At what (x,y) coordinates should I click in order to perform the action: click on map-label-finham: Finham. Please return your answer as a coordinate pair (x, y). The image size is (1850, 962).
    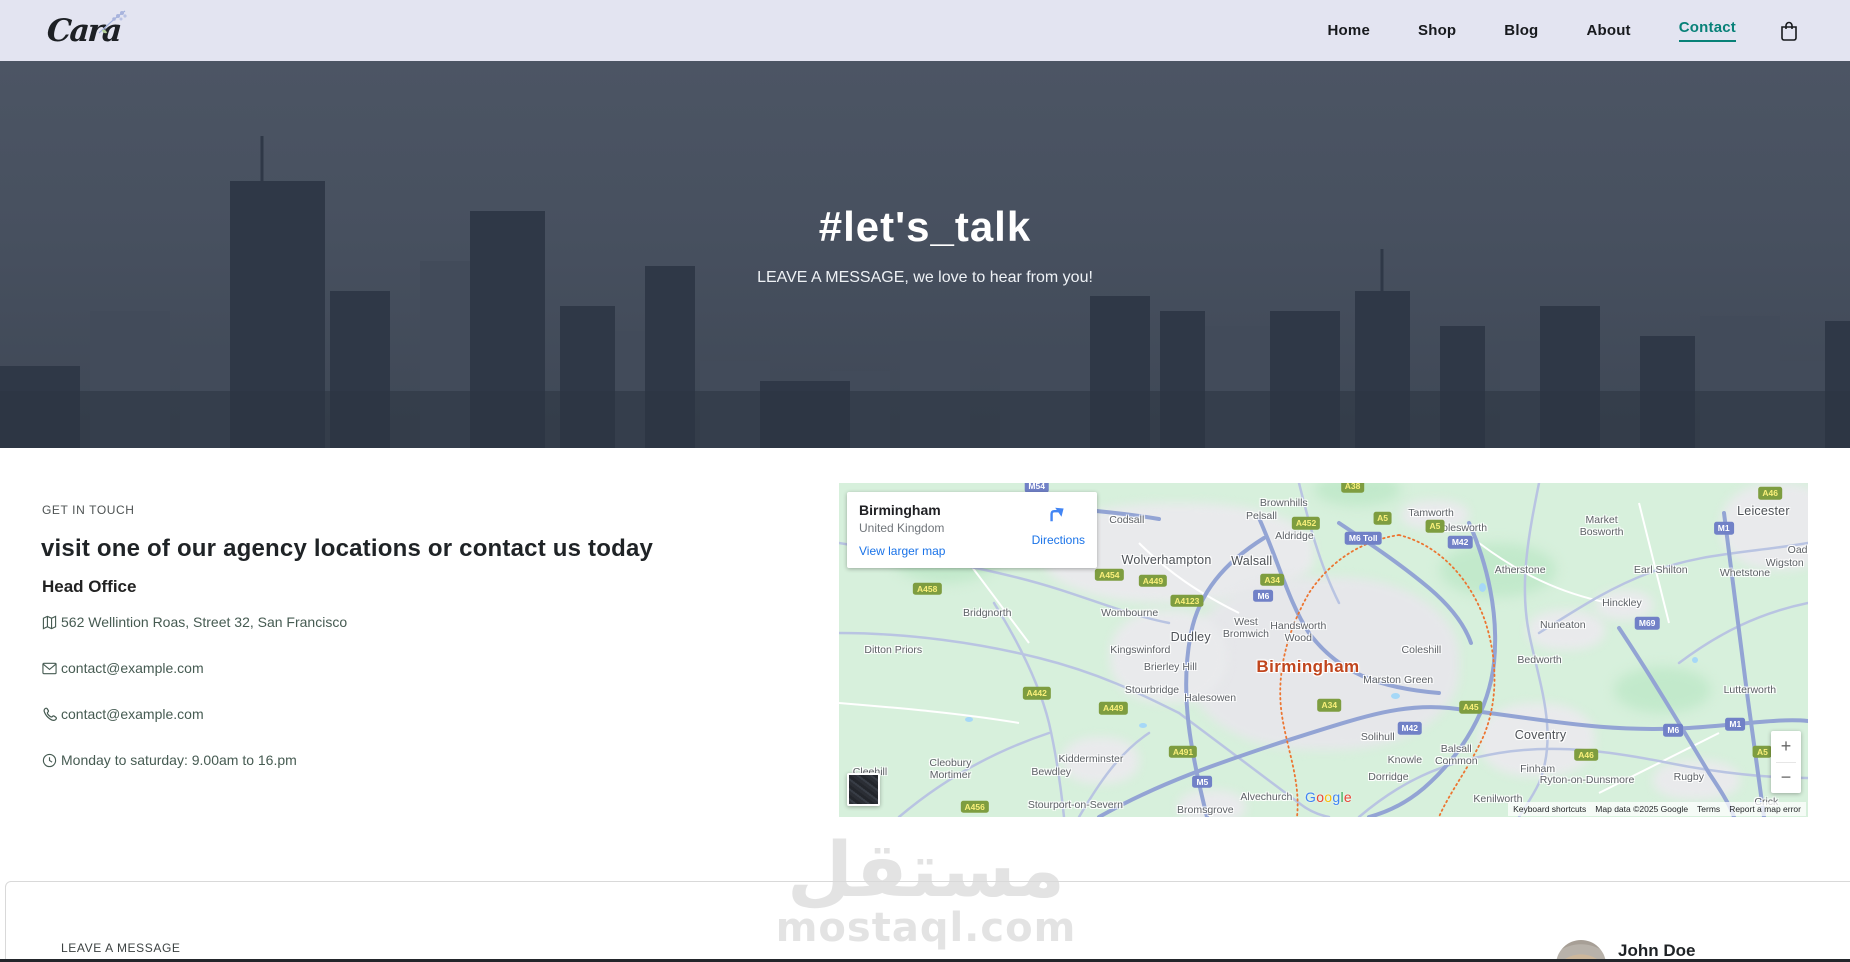
    Looking at the image, I should click on (1538, 768).